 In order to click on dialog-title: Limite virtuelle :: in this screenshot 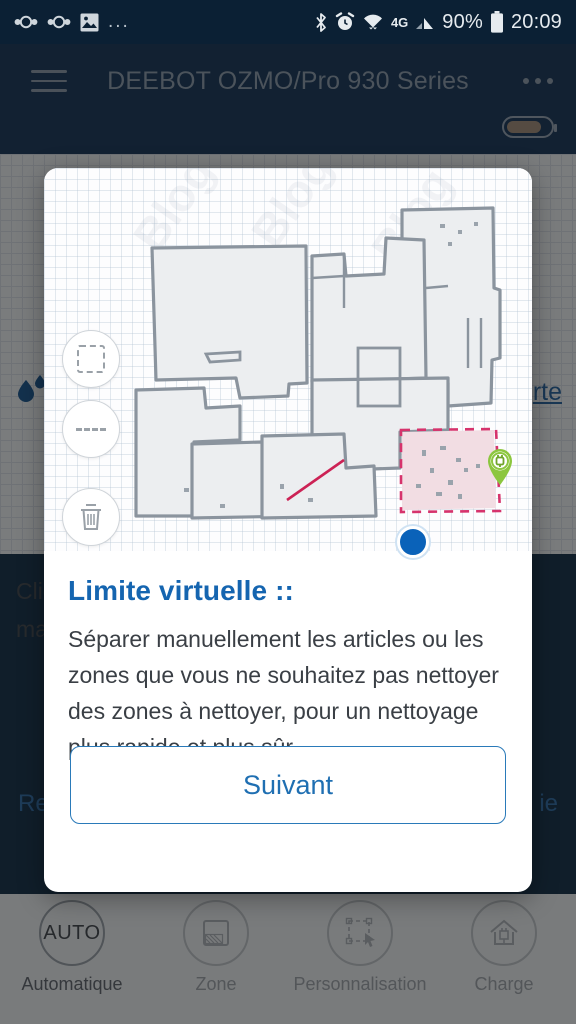, I will do `click(181, 590)`.